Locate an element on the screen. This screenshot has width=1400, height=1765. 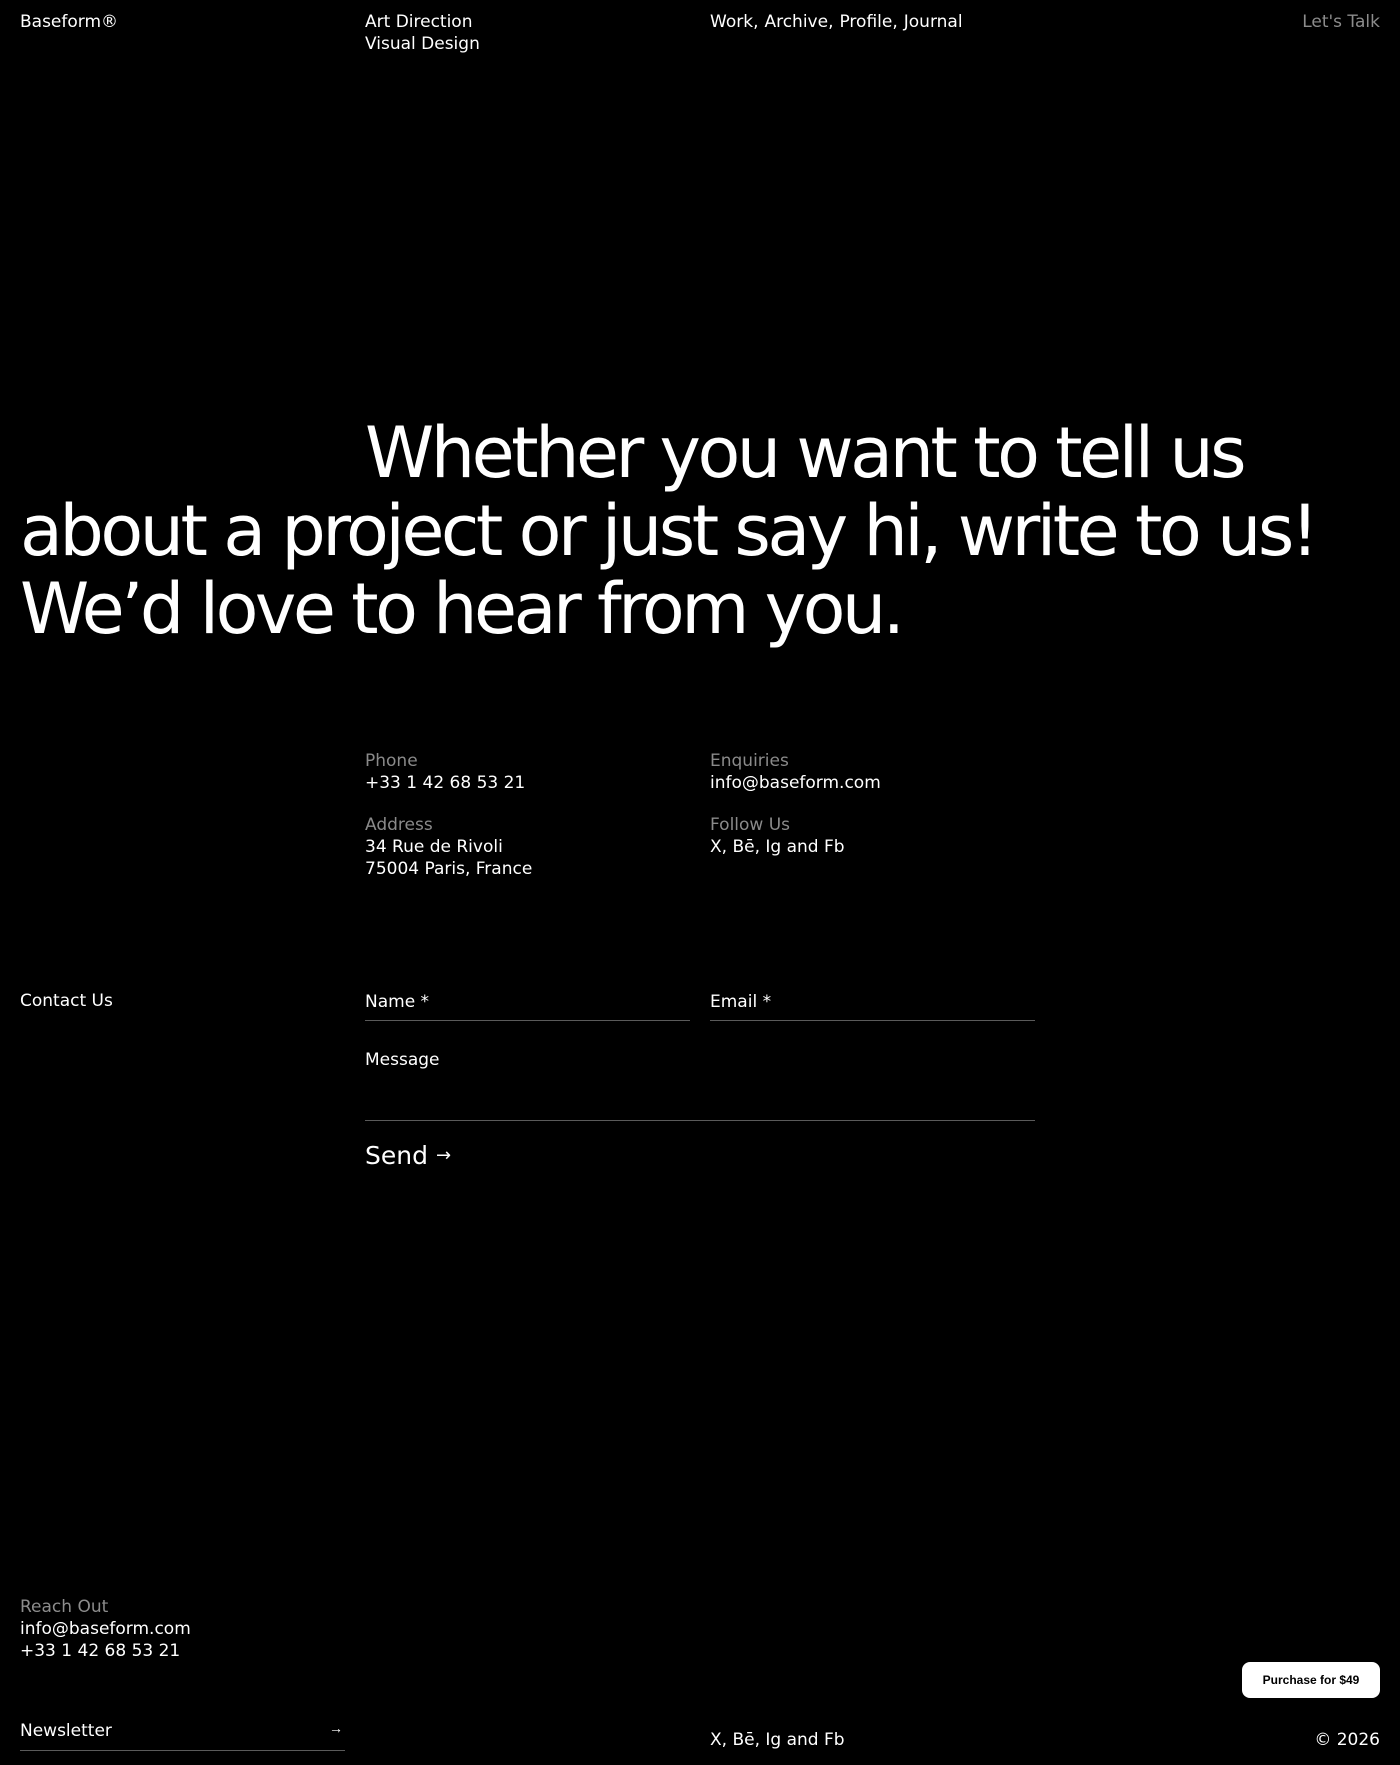
newsletter-input is located at coordinates (160, 1731).